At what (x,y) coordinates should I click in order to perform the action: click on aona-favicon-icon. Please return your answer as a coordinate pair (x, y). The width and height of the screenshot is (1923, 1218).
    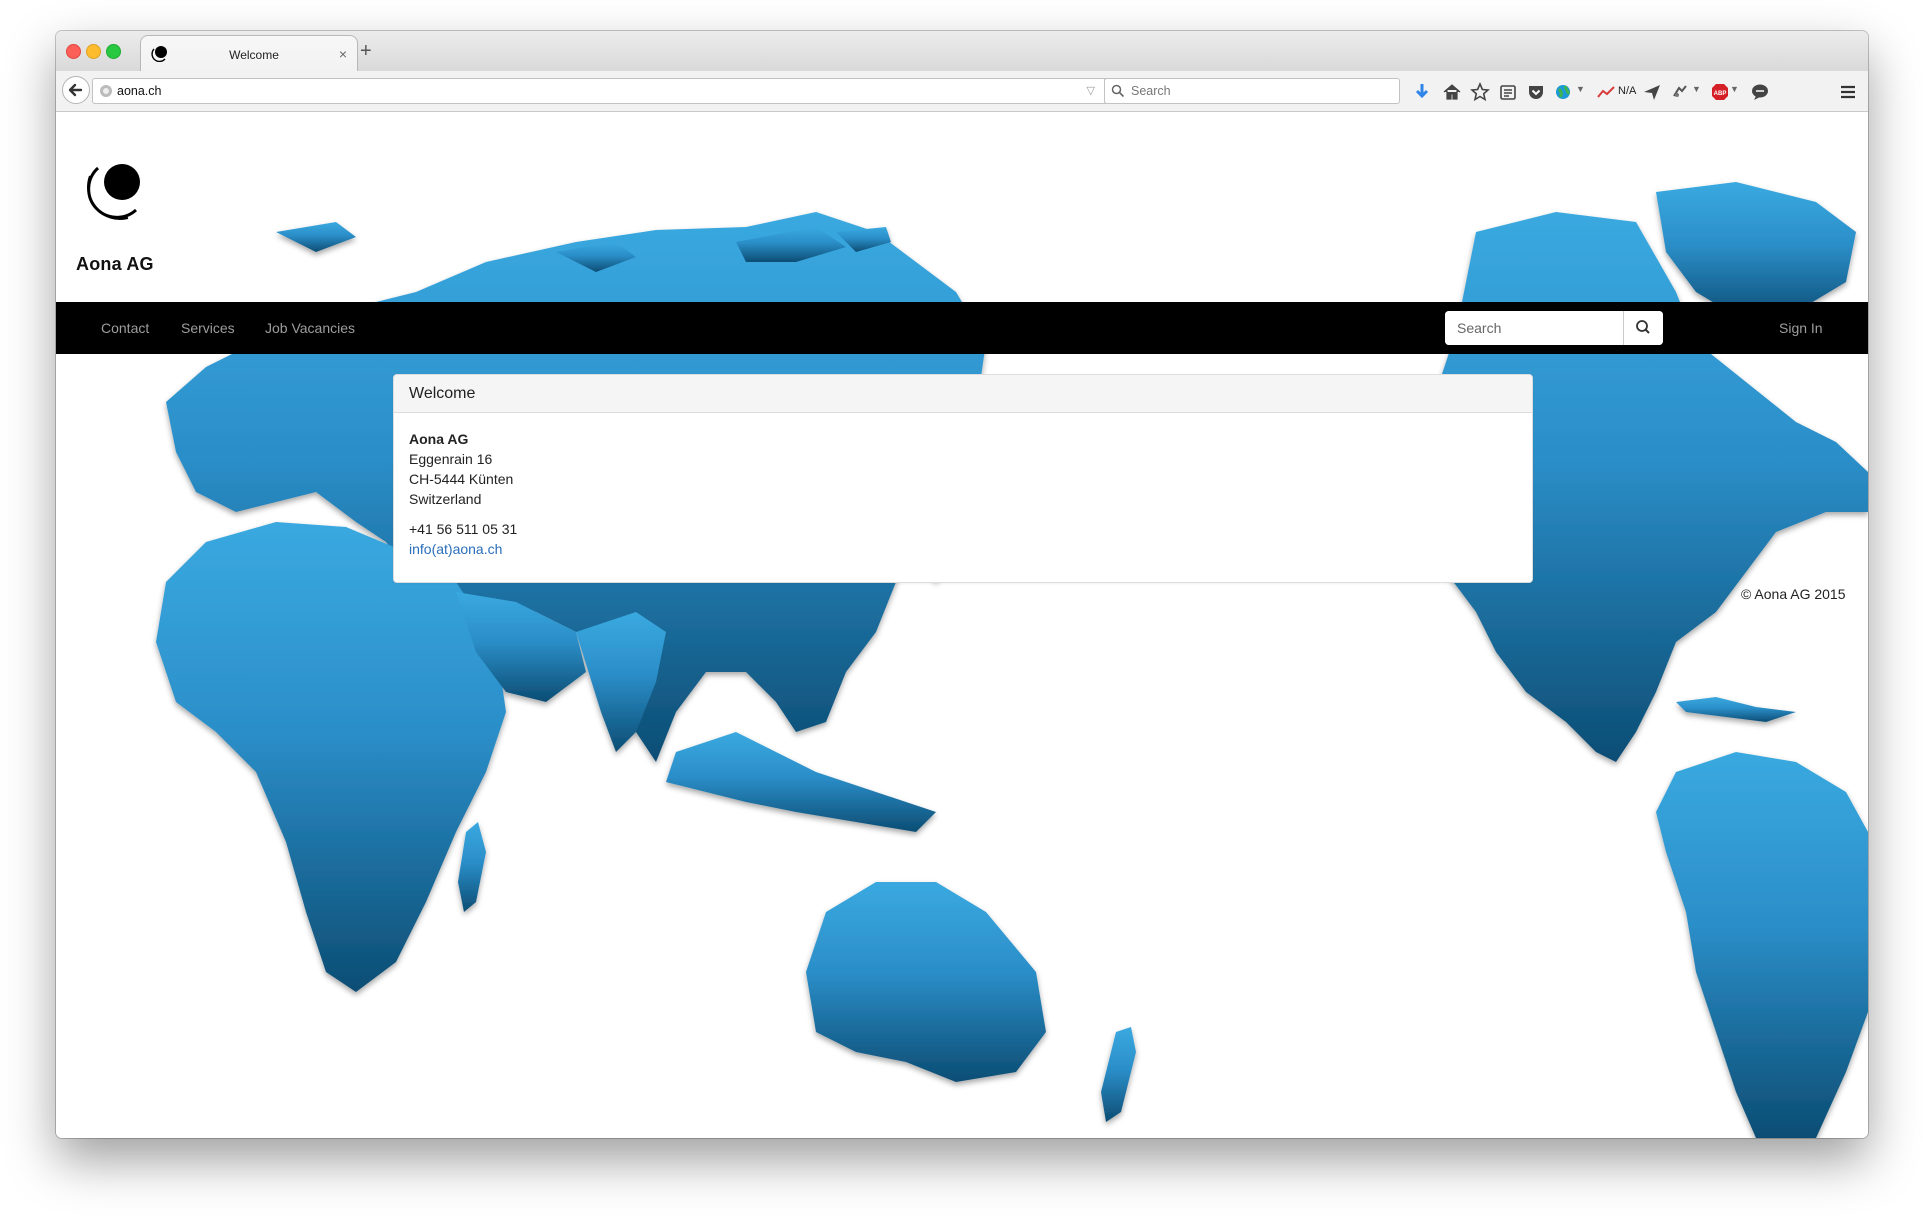
    Looking at the image, I should click on (159, 54).